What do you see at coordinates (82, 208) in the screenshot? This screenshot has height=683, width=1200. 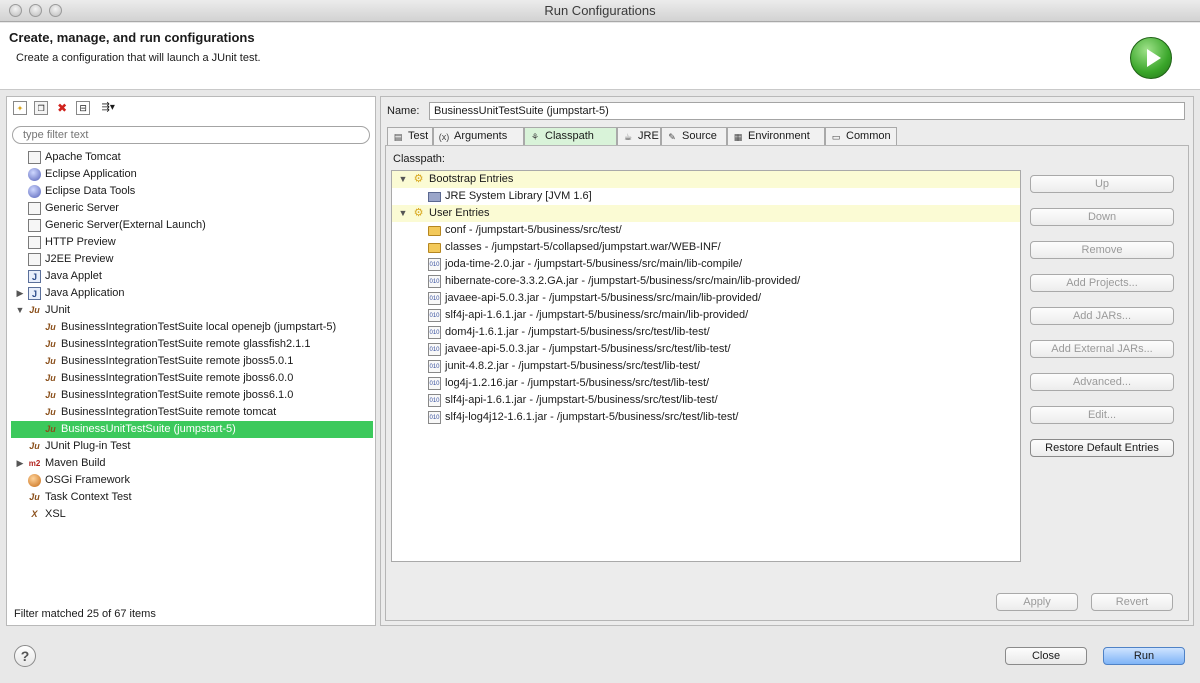 I see `tree-item-label: Generic Server` at bounding box center [82, 208].